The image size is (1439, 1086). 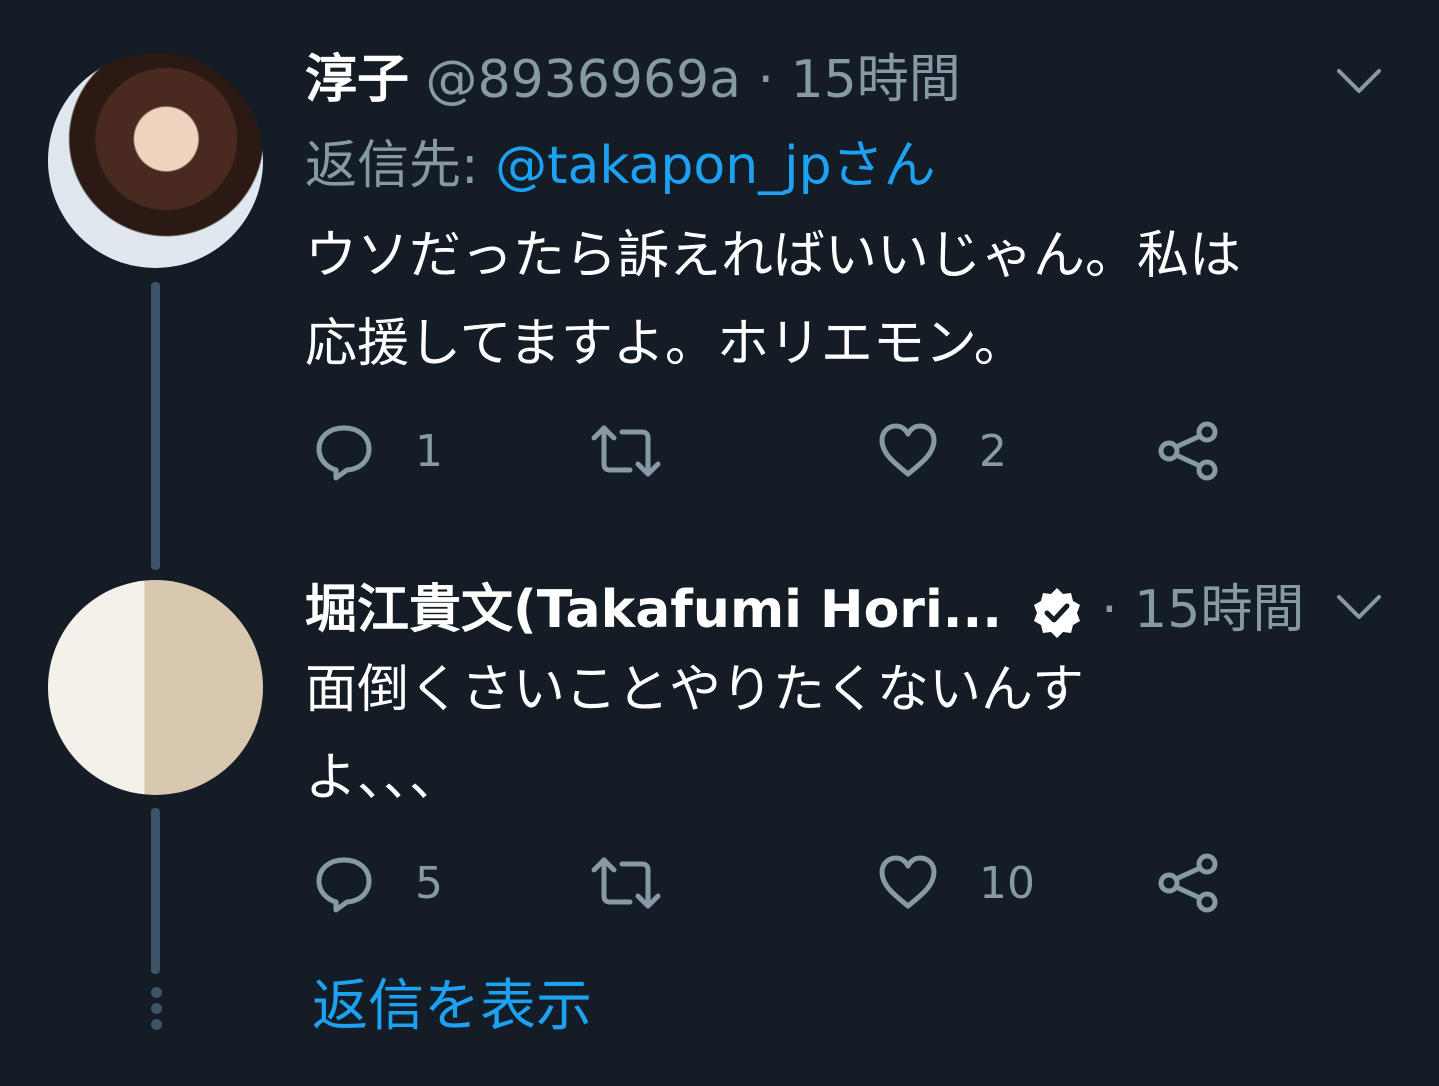 What do you see at coordinates (694, 690) in the screenshot?
I see `tweet-text-line: 面倒くさいことやりたくないんす` at bounding box center [694, 690].